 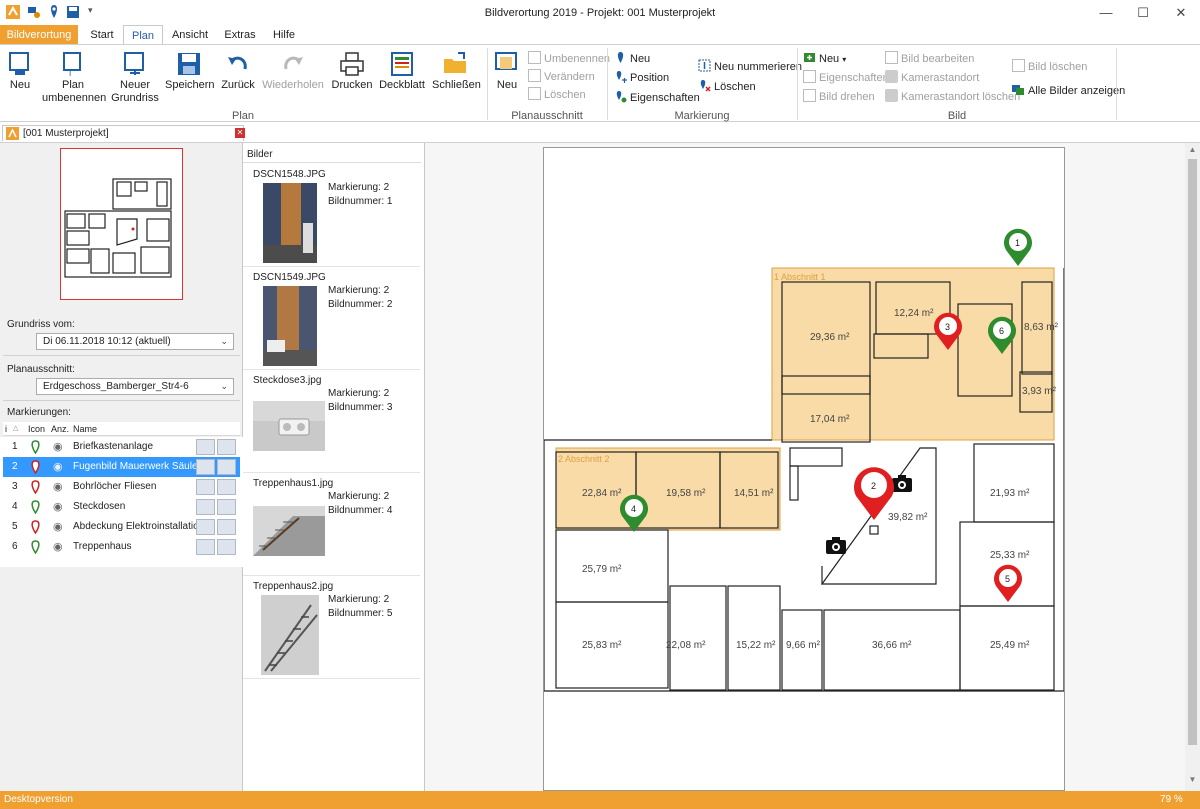 What do you see at coordinates (284, 35) in the screenshot?
I see `tab-hilfe: Hilfe` at bounding box center [284, 35].